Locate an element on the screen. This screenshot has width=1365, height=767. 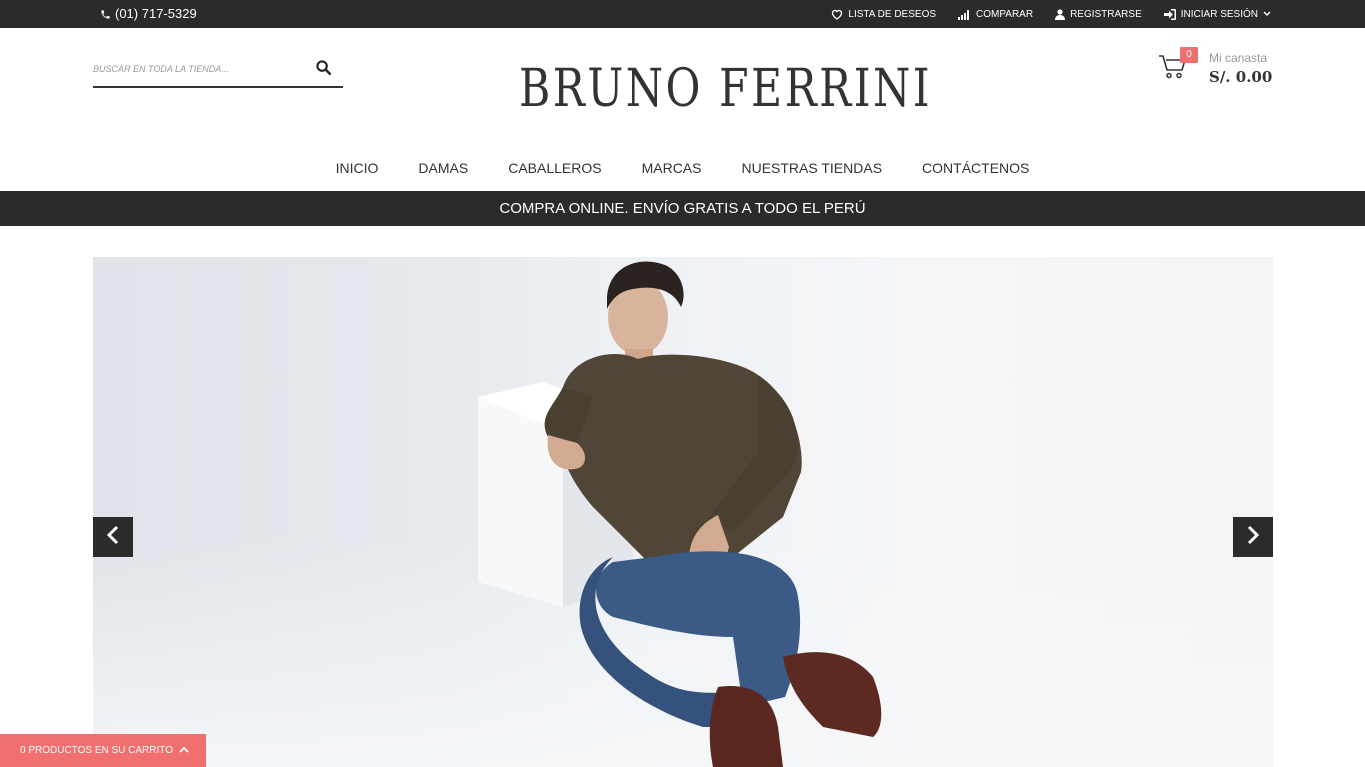
chevron-left-icon is located at coordinates (113, 537).